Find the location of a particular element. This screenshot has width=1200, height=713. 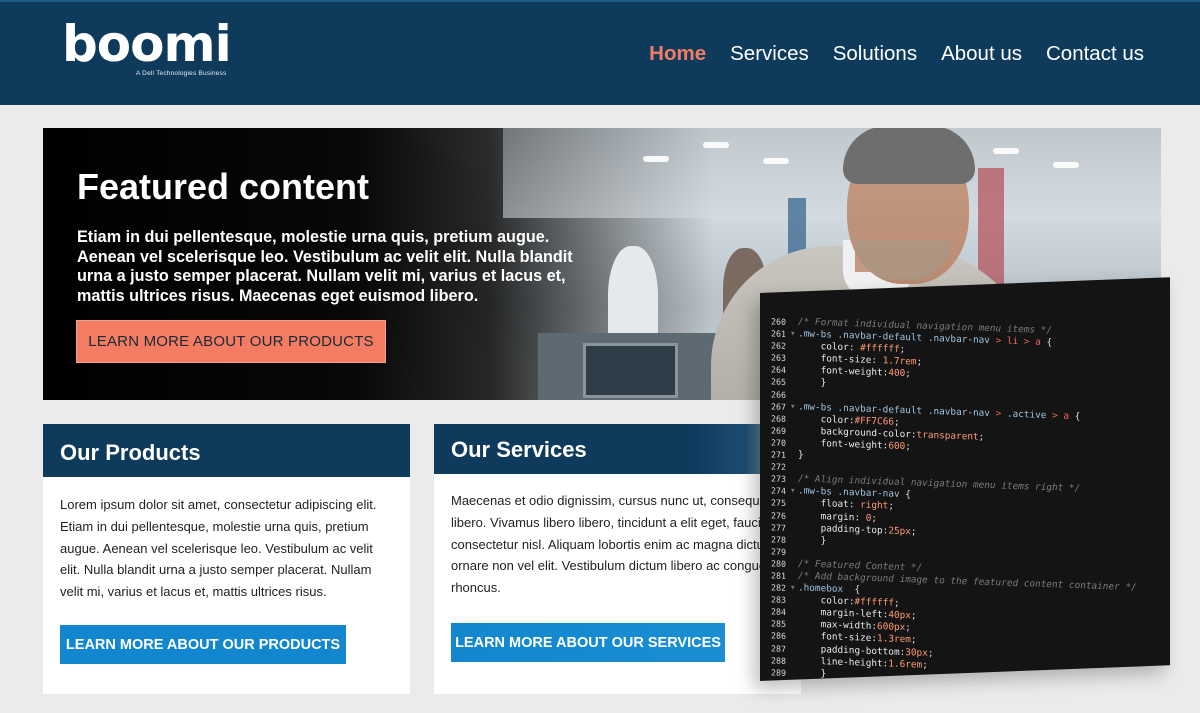

line-number: 270 is located at coordinates (778, 442).